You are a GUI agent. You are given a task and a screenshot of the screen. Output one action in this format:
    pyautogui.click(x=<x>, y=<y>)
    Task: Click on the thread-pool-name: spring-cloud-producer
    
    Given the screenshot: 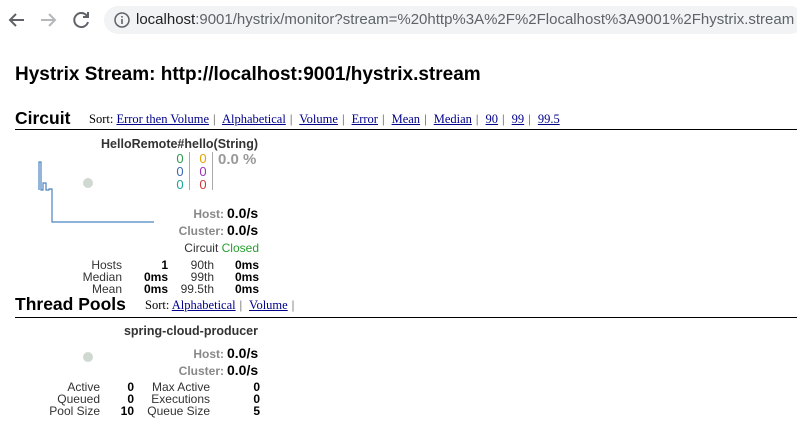 What is the action you would take?
    pyautogui.click(x=190, y=331)
    